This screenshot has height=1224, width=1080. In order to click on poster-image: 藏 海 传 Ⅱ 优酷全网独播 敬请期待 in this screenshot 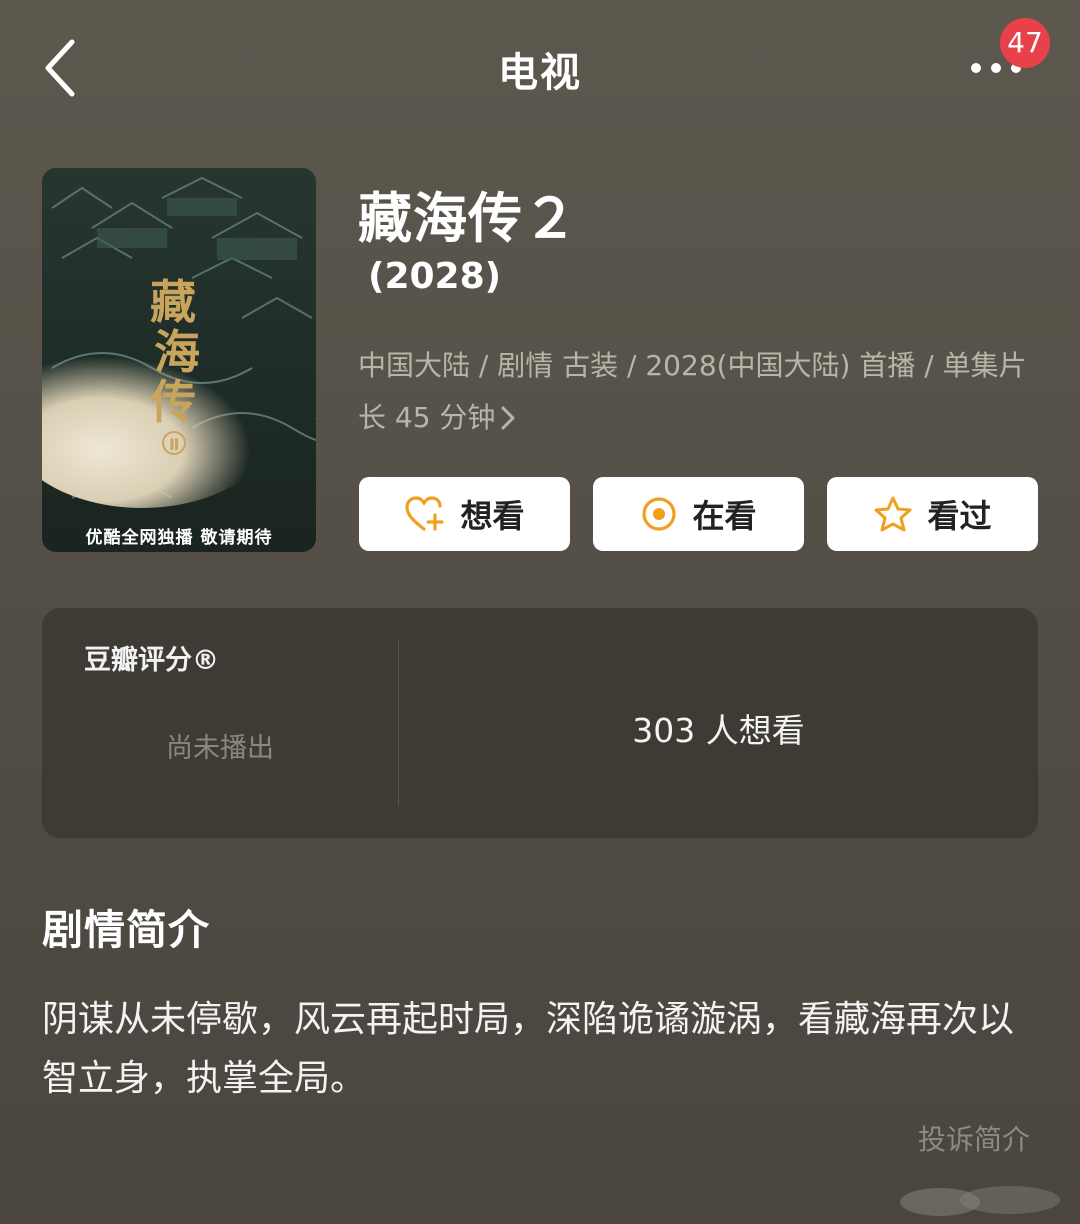, I will do `click(179, 360)`.